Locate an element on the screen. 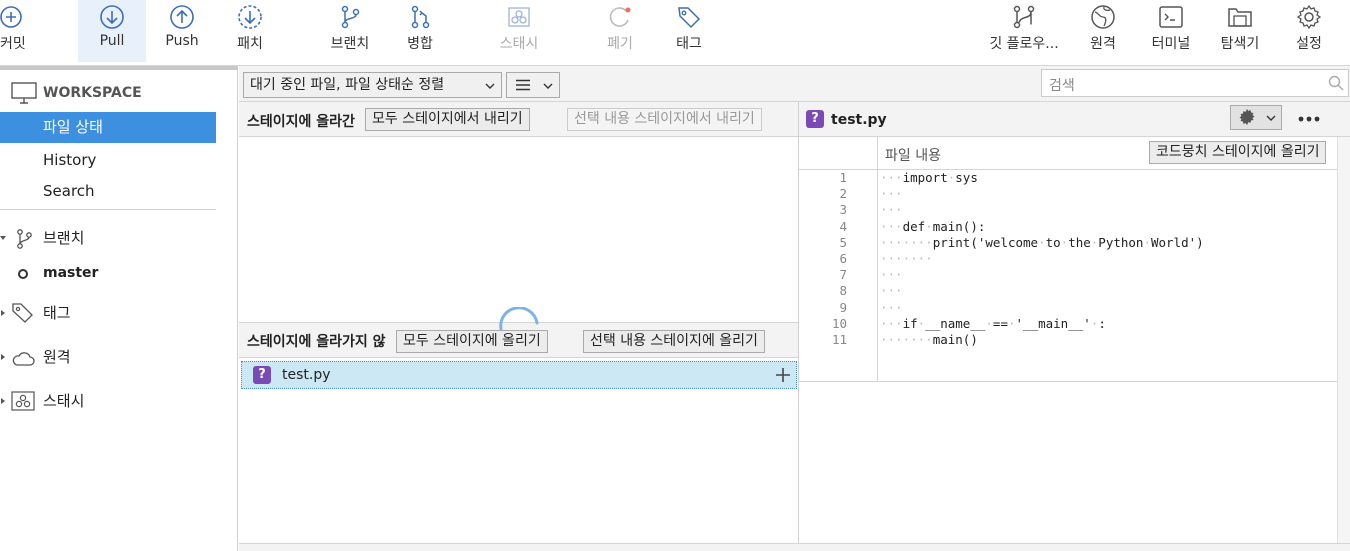 The height and width of the screenshot is (551, 1350). branch-label: 브랜치 is located at coordinates (350, 44).